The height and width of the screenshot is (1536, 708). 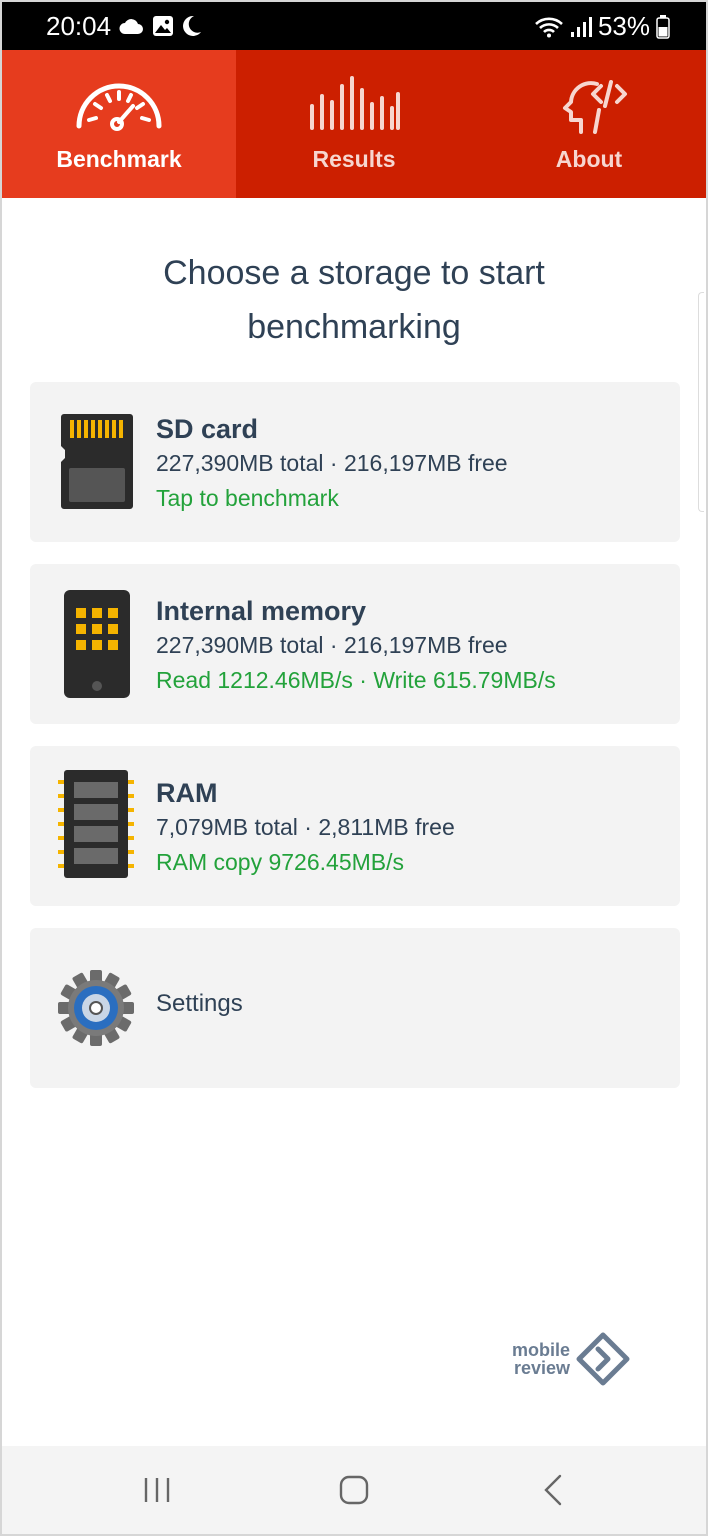 I want to click on ram-chip-icon, so click(x=96, y=824).